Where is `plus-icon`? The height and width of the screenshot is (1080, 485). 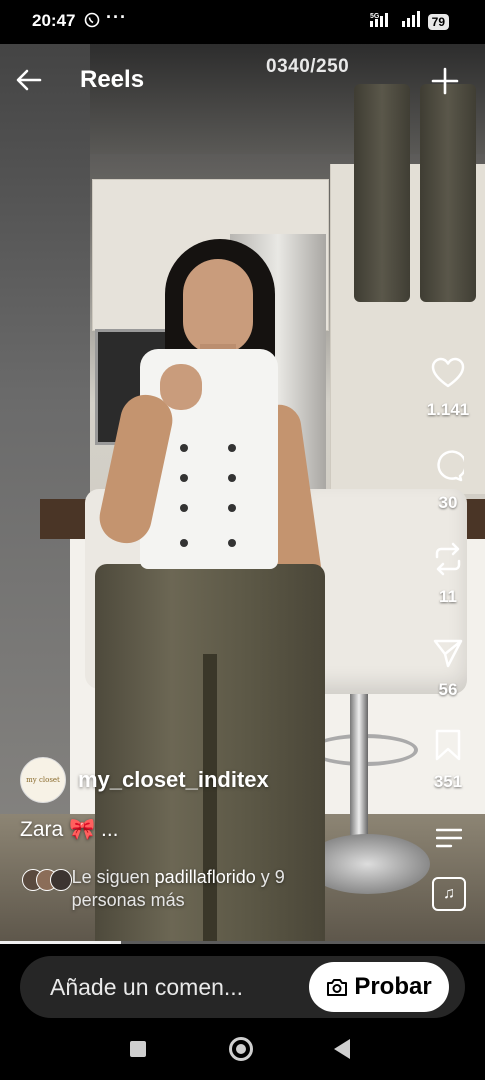 plus-icon is located at coordinates (445, 83).